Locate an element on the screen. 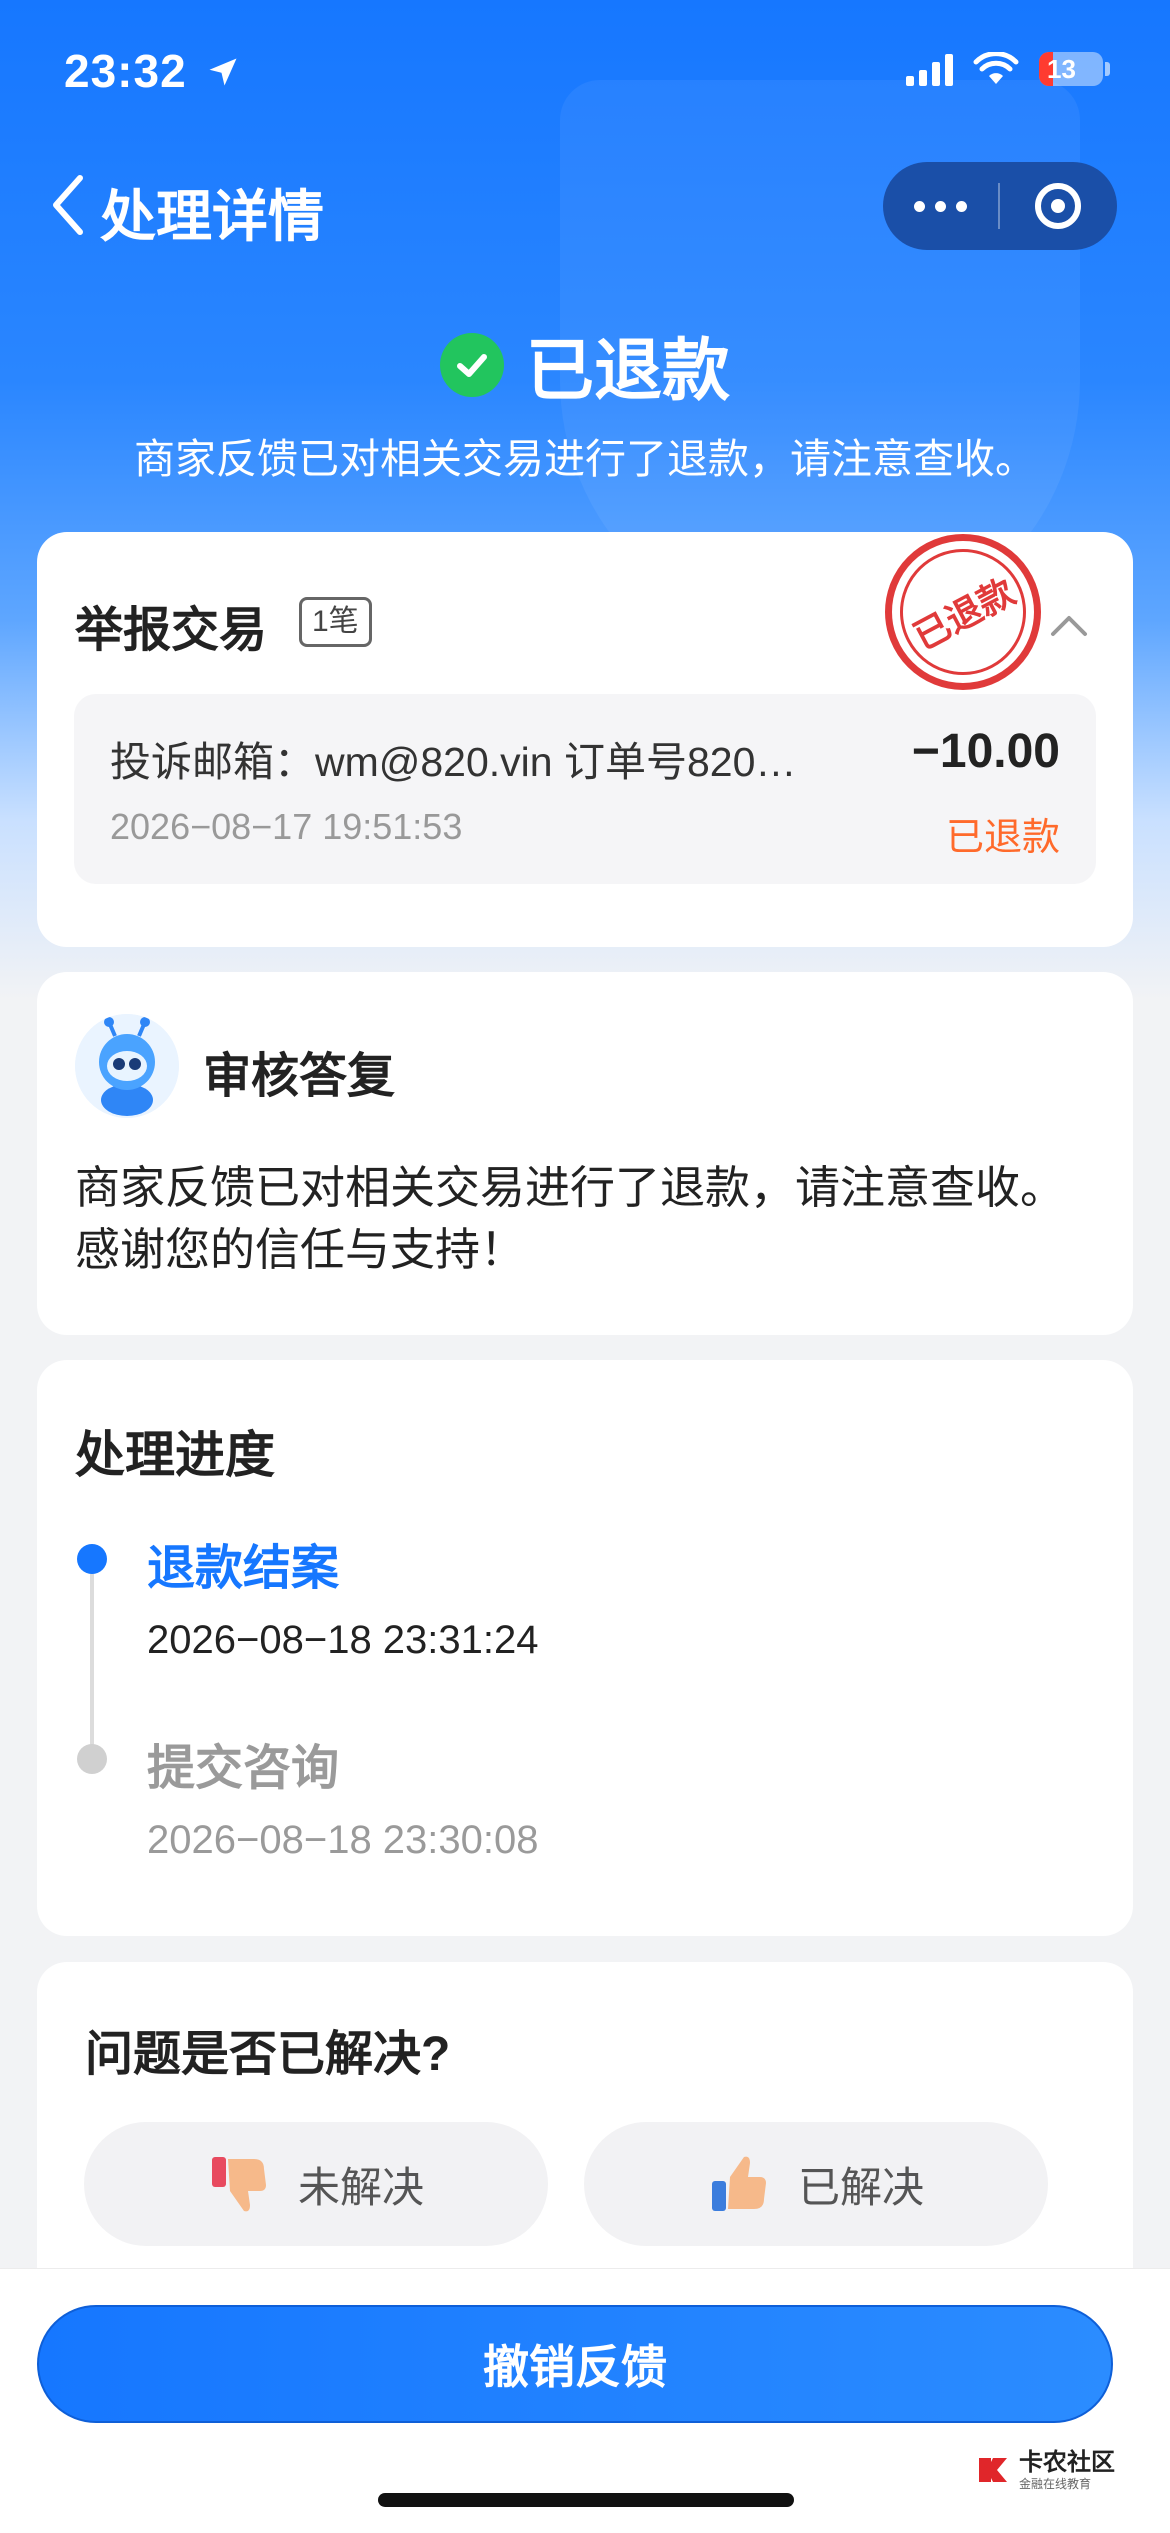 The width and height of the screenshot is (1170, 2533). nav-bar: 处理详情 is located at coordinates (585, 205).